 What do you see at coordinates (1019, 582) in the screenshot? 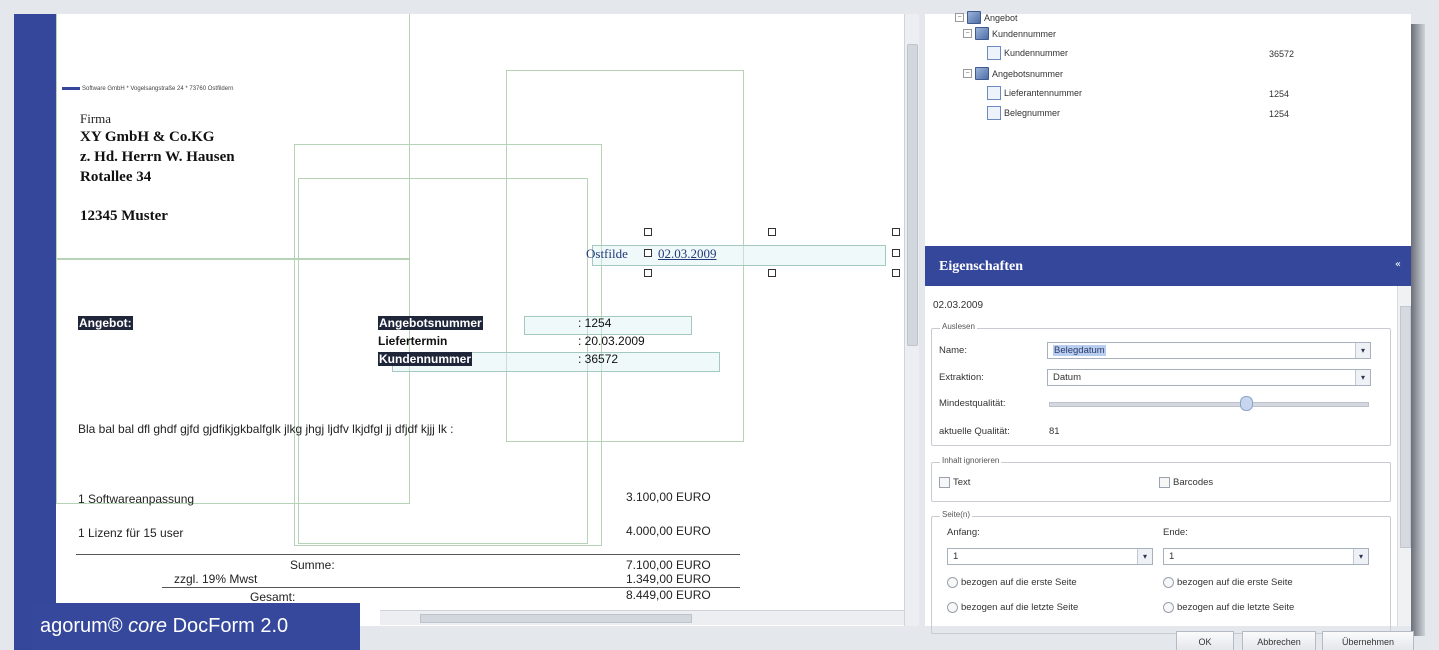
I see `anfang-radio-first-label: bezogen auf die erste Seite` at bounding box center [1019, 582].